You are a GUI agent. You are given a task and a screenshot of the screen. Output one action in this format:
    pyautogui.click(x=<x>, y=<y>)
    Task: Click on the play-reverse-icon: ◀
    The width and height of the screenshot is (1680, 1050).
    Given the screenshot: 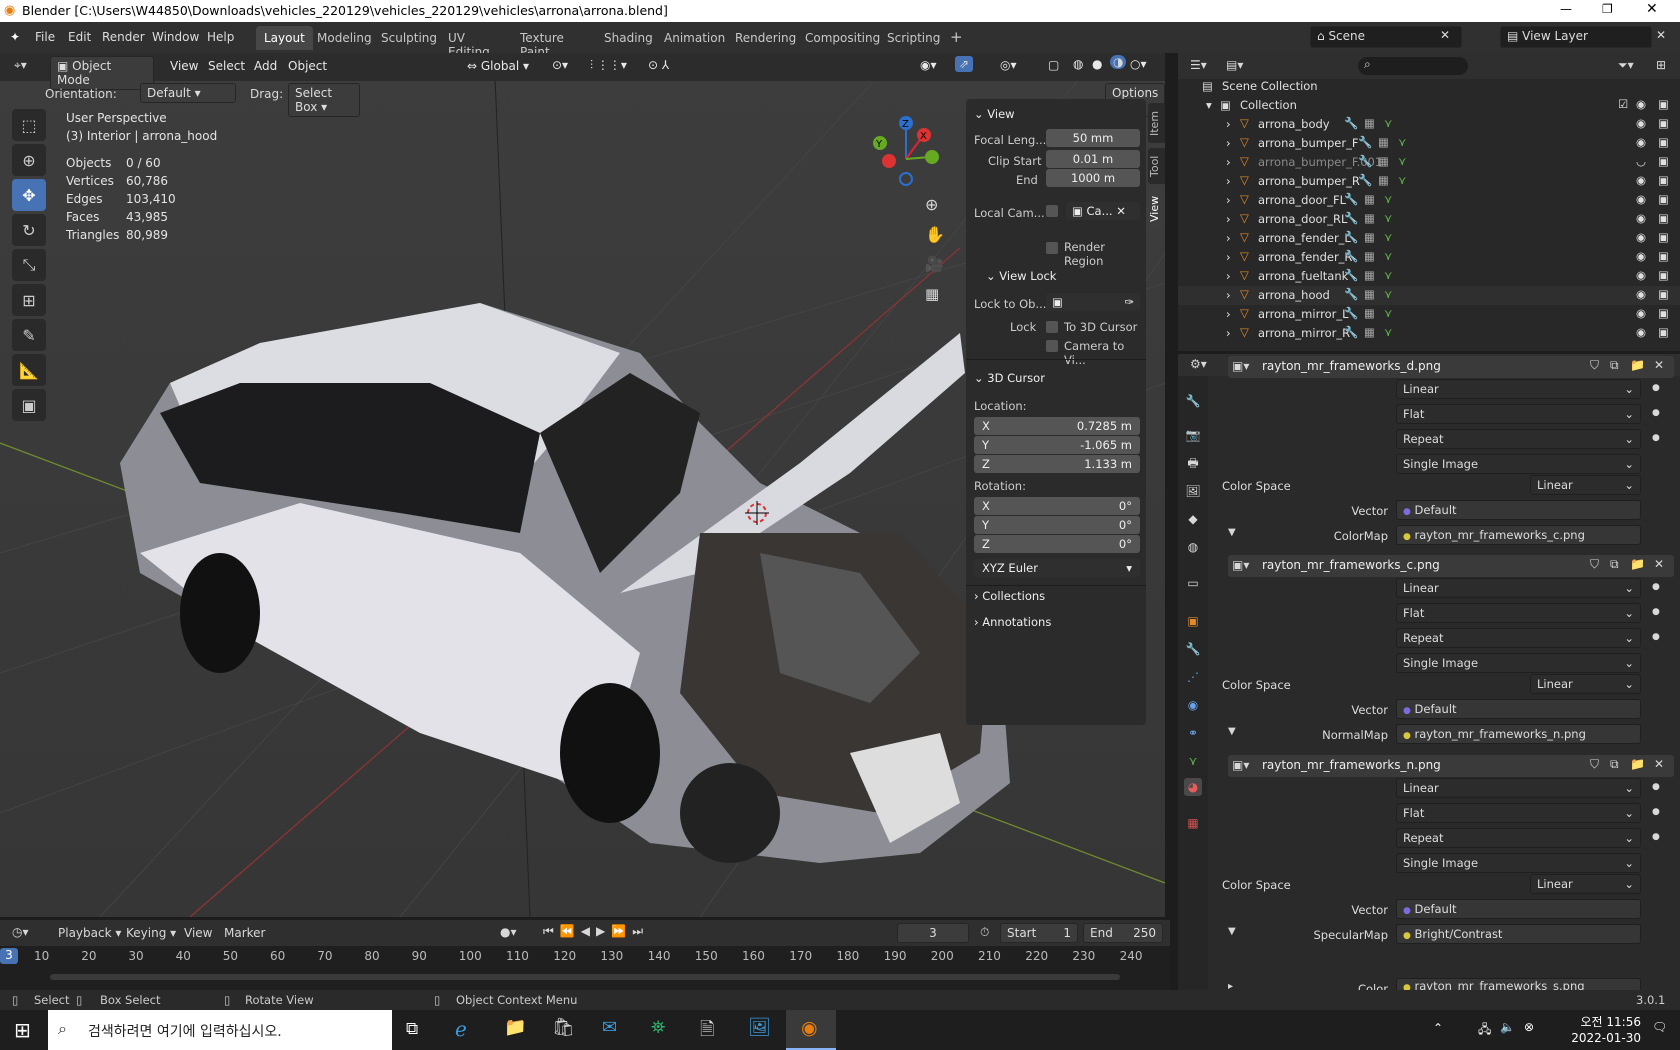 What is the action you would take?
    pyautogui.click(x=588, y=931)
    